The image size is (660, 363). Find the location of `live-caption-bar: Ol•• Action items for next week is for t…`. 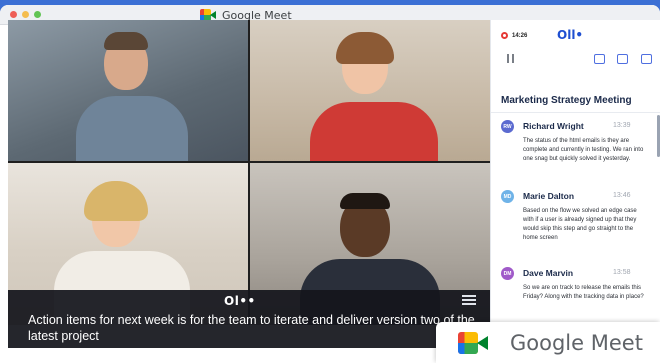

live-caption-bar: Ol•• Action items for next week is for t… is located at coordinates (249, 319).